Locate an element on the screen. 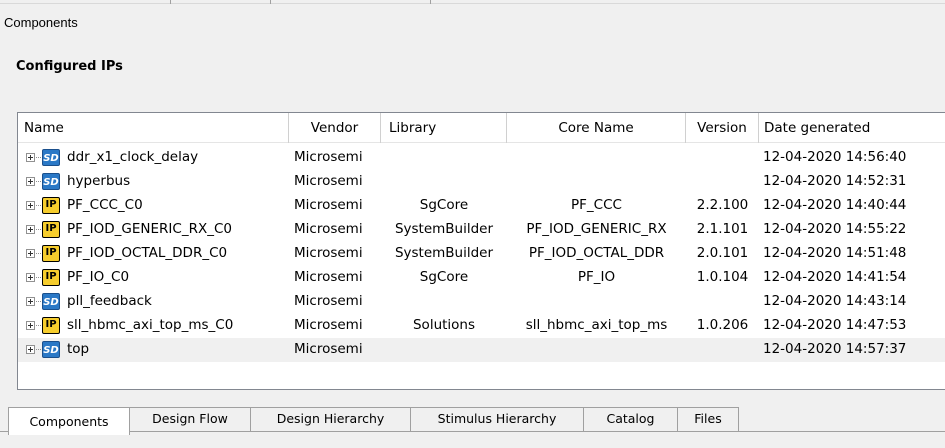 The height and width of the screenshot is (448, 945). cell-name: hyperbus is located at coordinates (99, 181).